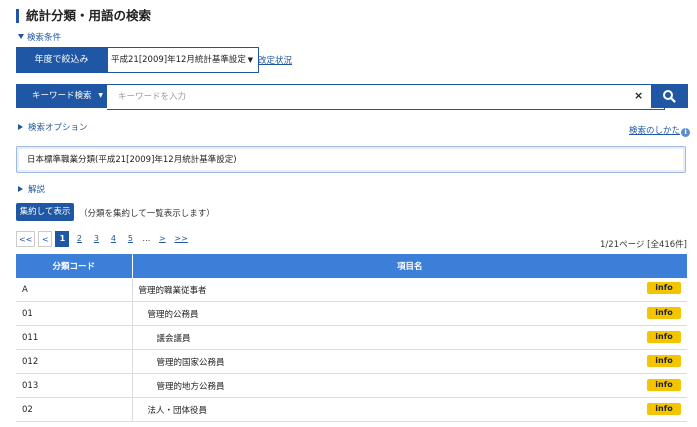  What do you see at coordinates (26, 239) in the screenshot?
I see `page-first-button: <<` at bounding box center [26, 239].